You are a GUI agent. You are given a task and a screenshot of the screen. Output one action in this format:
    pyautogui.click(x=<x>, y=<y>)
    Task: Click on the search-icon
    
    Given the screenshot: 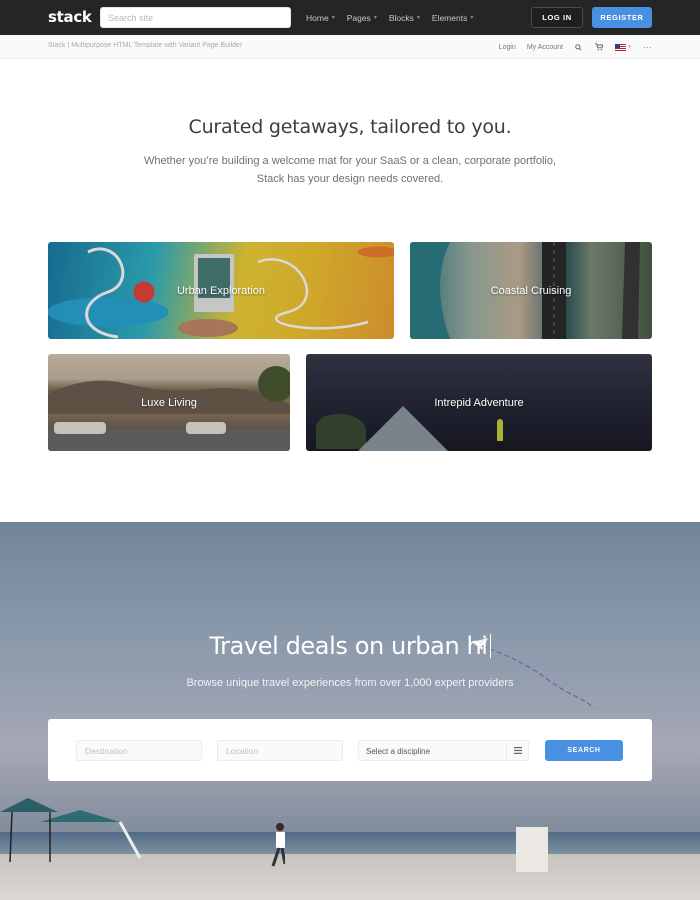 What is the action you would take?
    pyautogui.click(x=578, y=47)
    